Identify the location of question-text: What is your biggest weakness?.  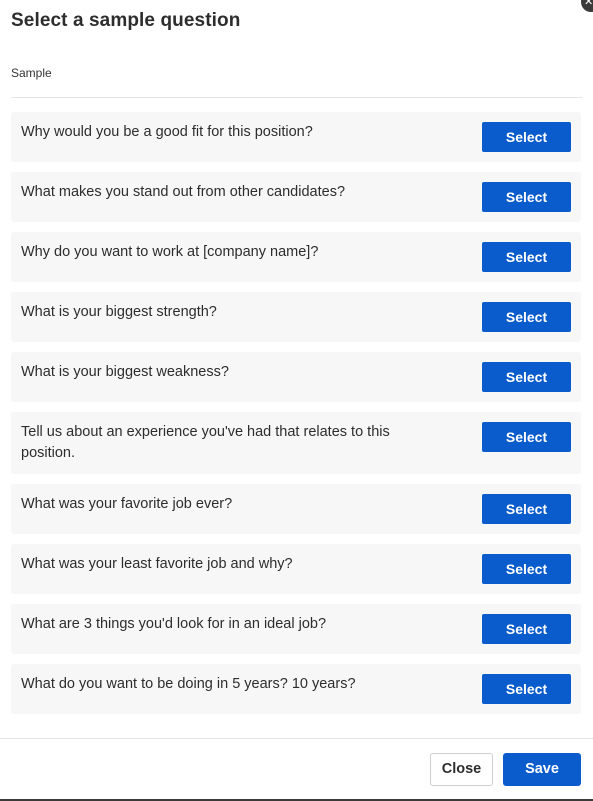
(125, 372).